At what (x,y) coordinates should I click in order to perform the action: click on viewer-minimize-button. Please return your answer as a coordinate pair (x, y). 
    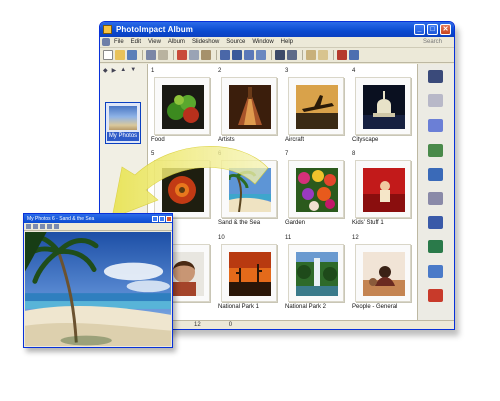
    Looking at the image, I should click on (155, 218).